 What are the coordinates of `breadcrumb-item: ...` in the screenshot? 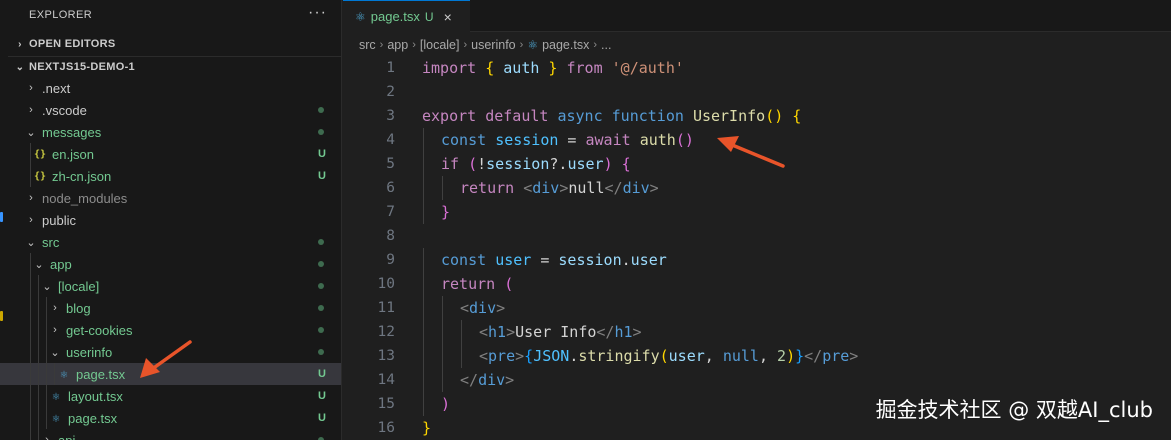 It's located at (606, 45).